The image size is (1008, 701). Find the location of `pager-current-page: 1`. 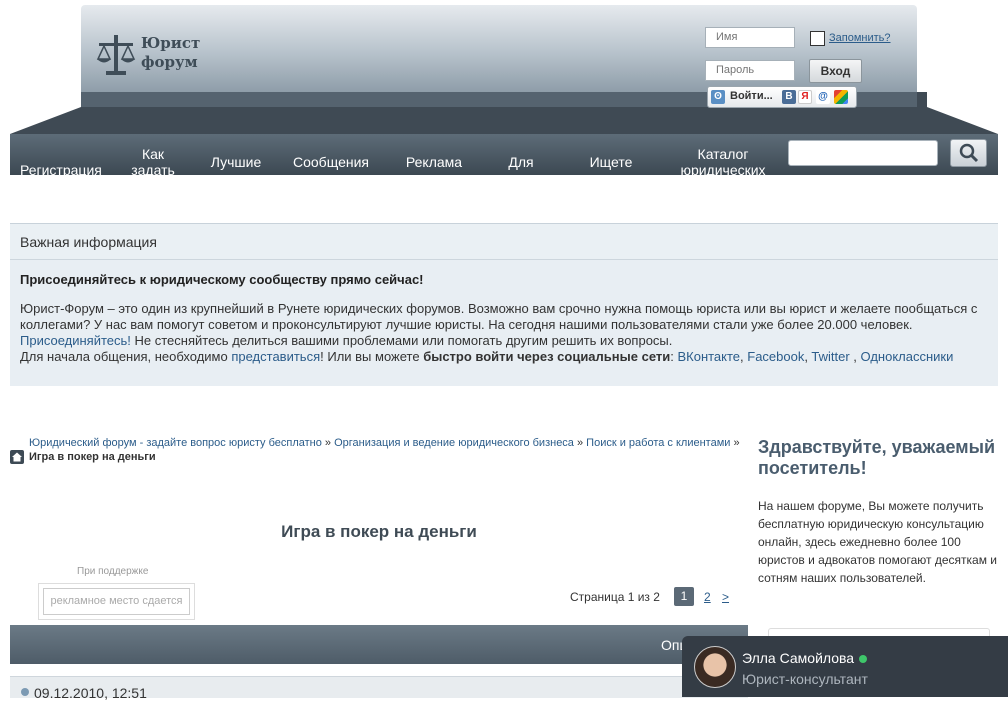

pager-current-page: 1 is located at coordinates (684, 596).